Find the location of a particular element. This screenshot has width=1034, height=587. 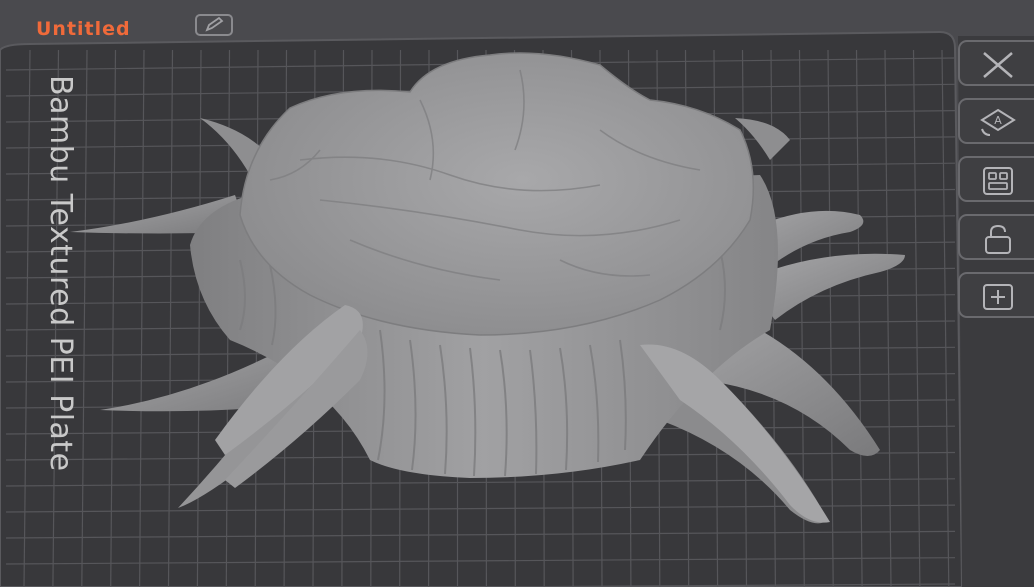

close-icon is located at coordinates (998, 65).